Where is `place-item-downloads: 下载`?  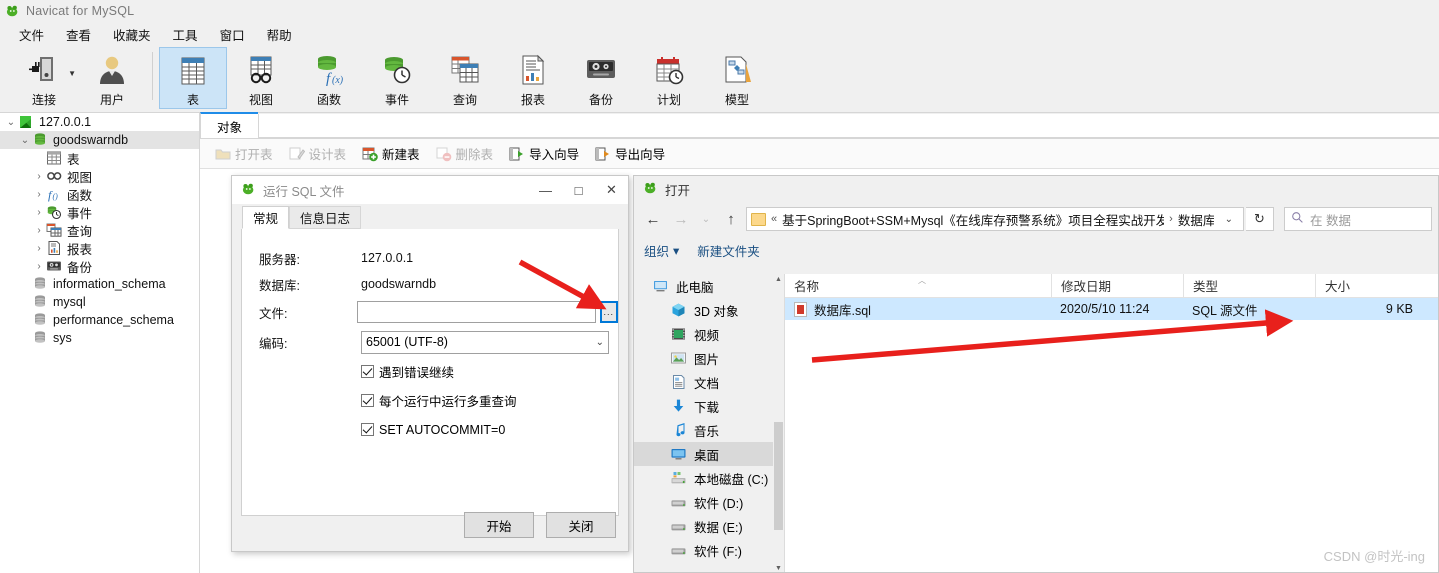 place-item-downloads: 下载 is located at coordinates (709, 406).